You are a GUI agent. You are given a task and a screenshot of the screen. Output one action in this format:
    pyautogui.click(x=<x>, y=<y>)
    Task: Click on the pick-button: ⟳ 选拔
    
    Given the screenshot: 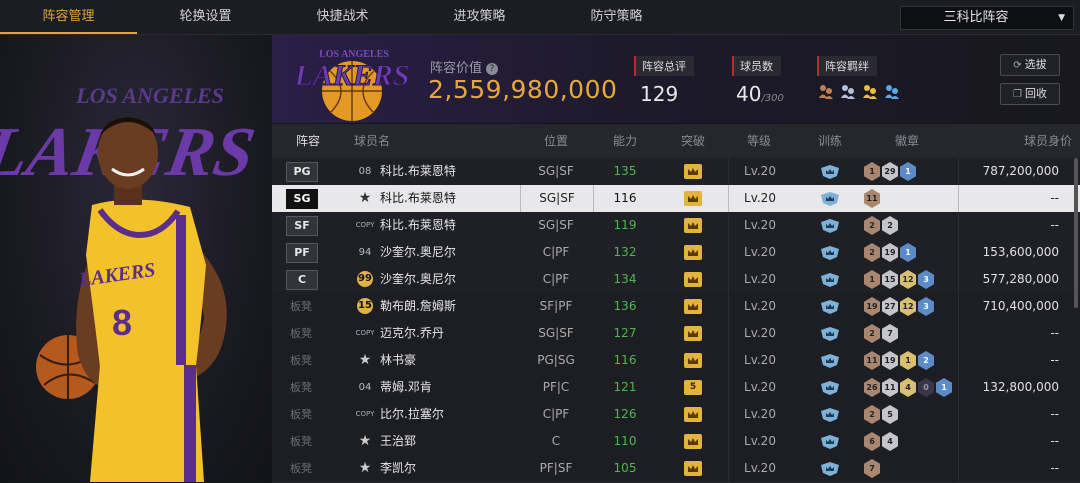 What is the action you would take?
    pyautogui.click(x=1030, y=65)
    